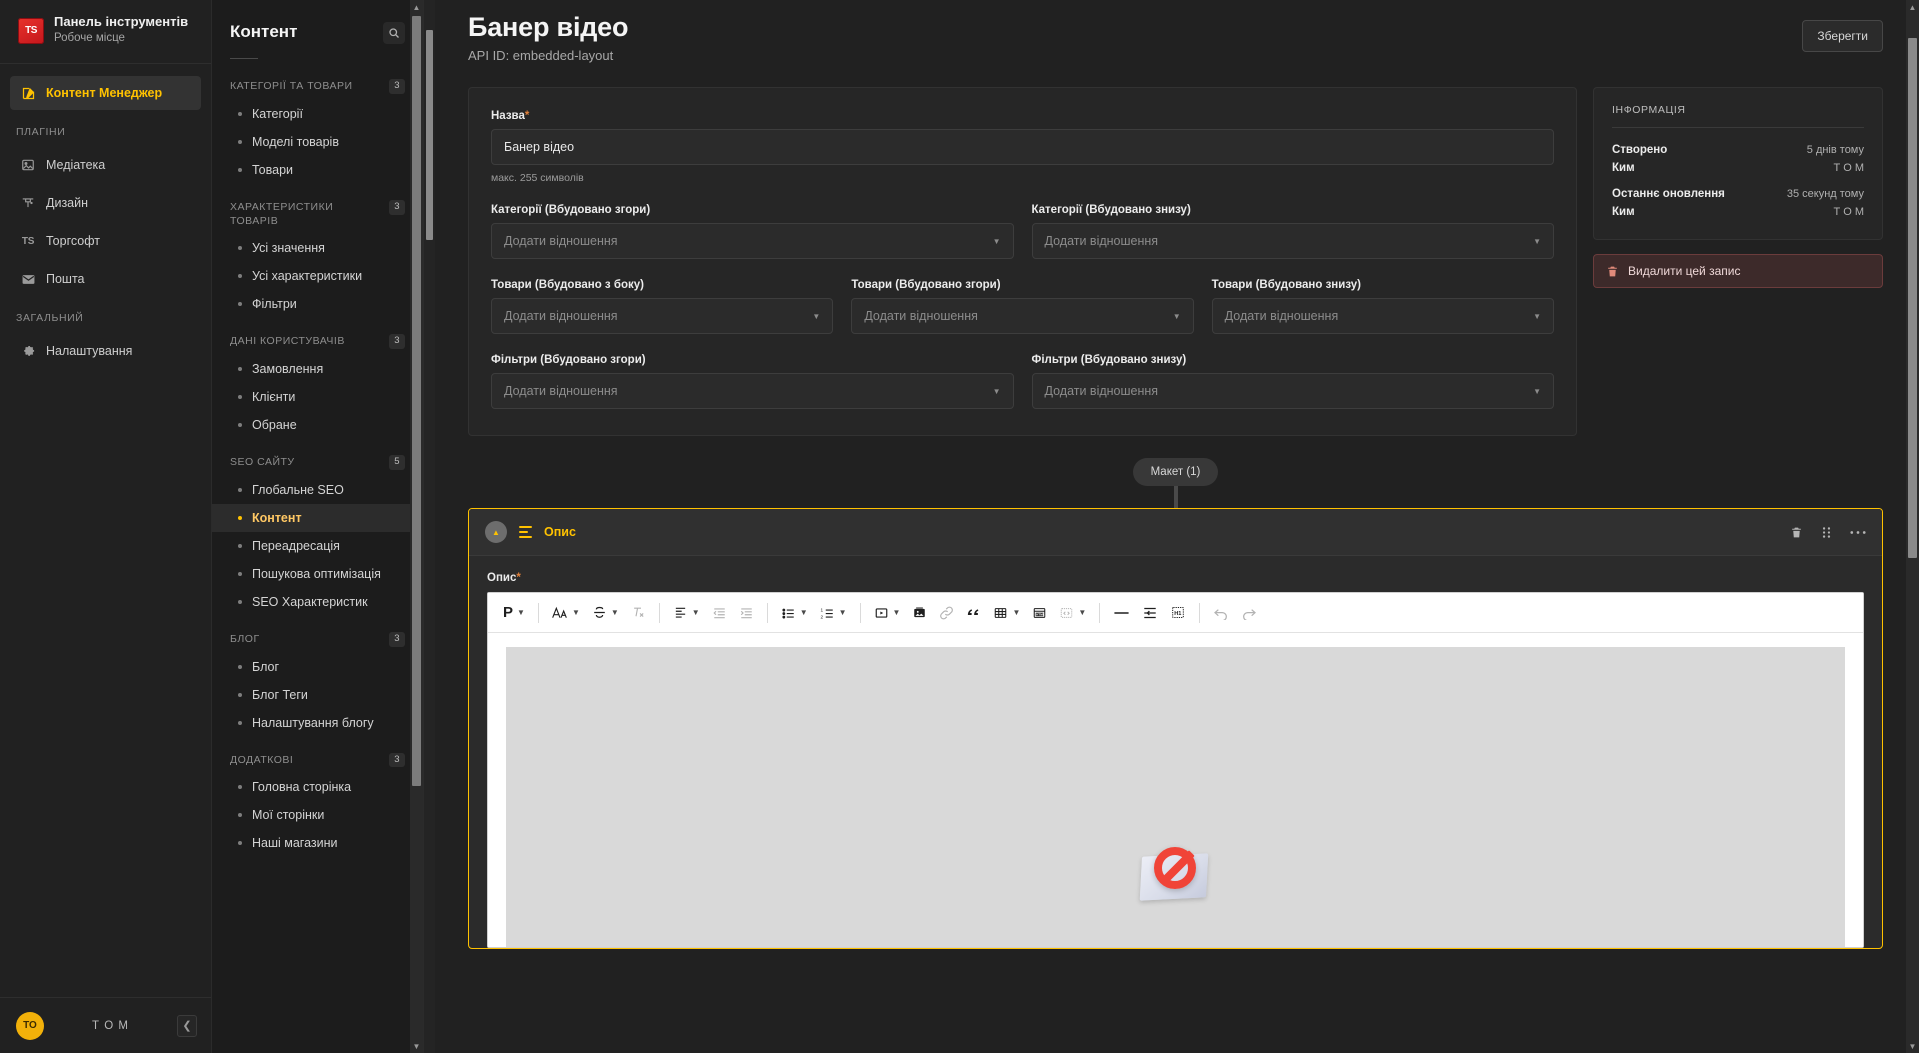  Describe the element at coordinates (566, 613) in the screenshot. I see `font-size-button: ▼` at that location.